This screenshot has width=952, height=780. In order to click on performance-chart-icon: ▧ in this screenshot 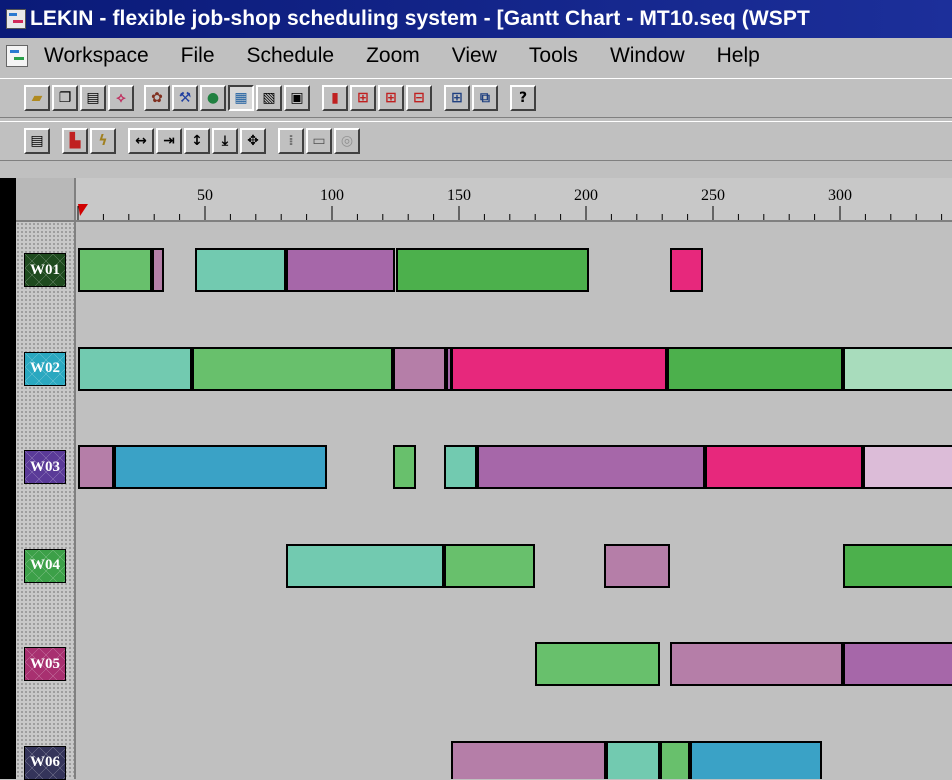, I will do `click(269, 98)`.